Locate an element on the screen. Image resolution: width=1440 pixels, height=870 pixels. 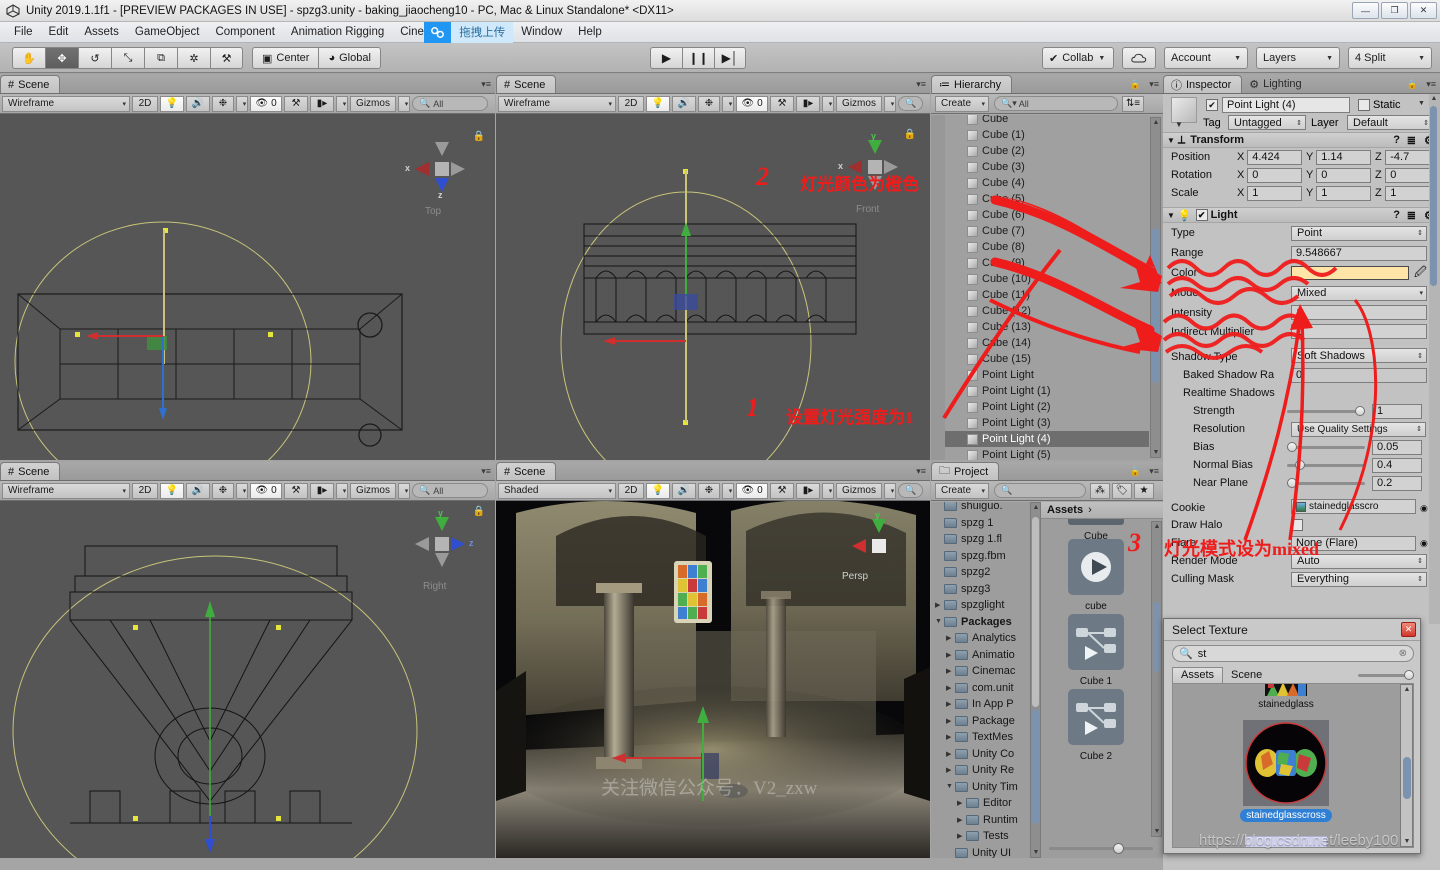
project-tree-item: ▶ TextMes is located at coordinates (980, 737).